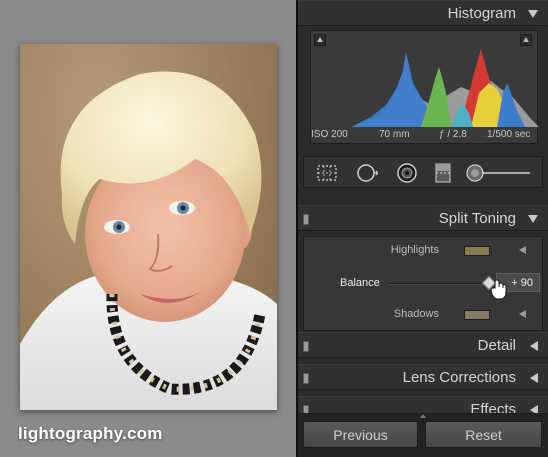 The height and width of the screenshot is (457, 548). I want to click on detail-title: Detail, so click(496, 345).